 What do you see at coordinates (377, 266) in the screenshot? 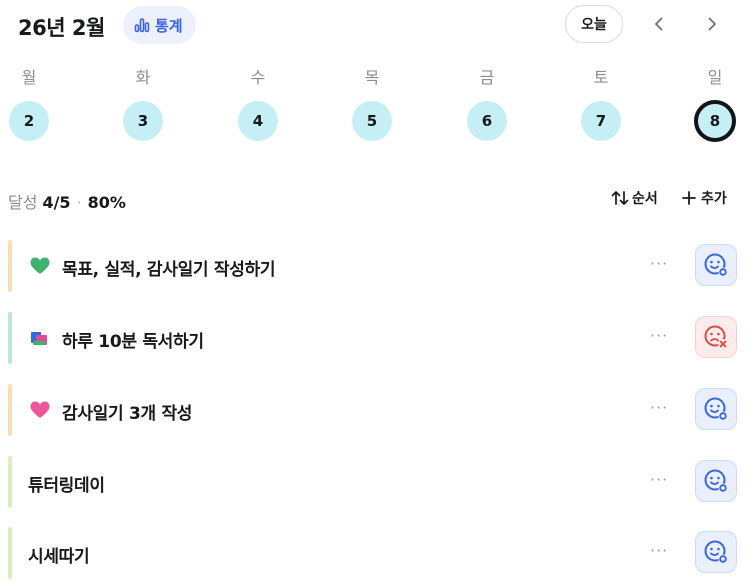
I see `task-item: 목표, 실적, 감사일기 작성하기 ···` at bounding box center [377, 266].